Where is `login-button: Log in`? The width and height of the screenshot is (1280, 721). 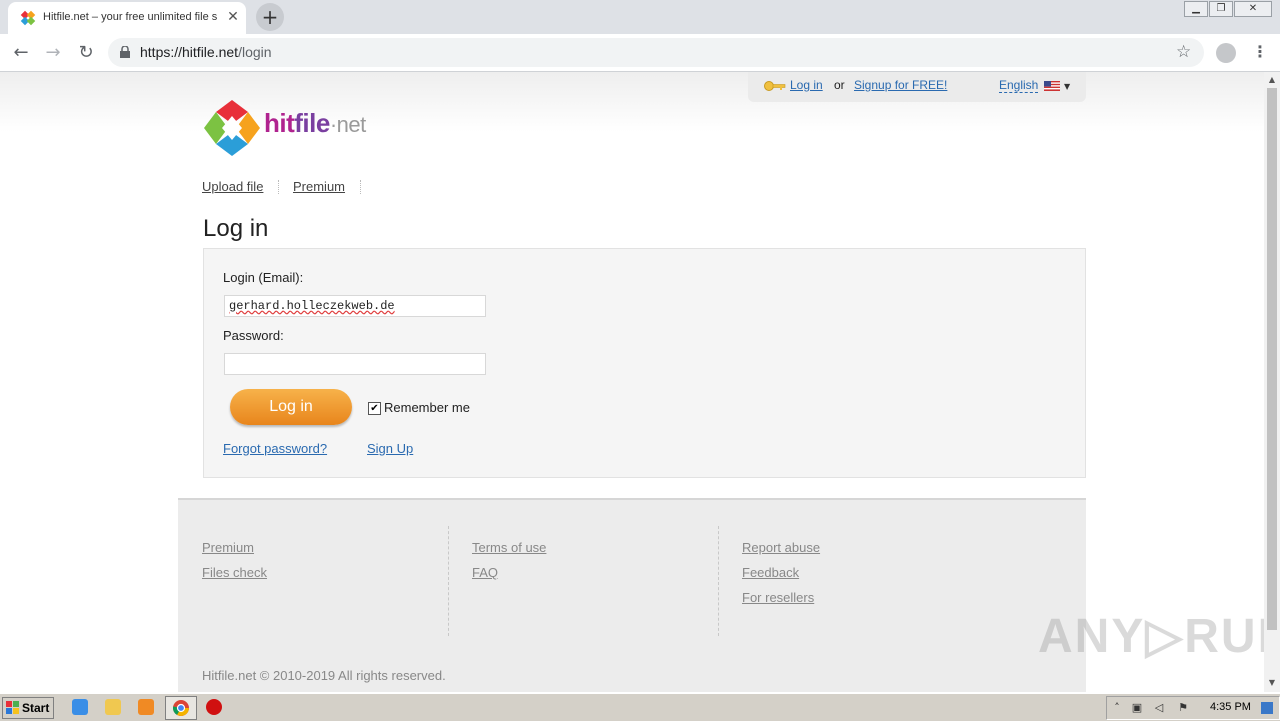 login-button: Log in is located at coordinates (291, 407).